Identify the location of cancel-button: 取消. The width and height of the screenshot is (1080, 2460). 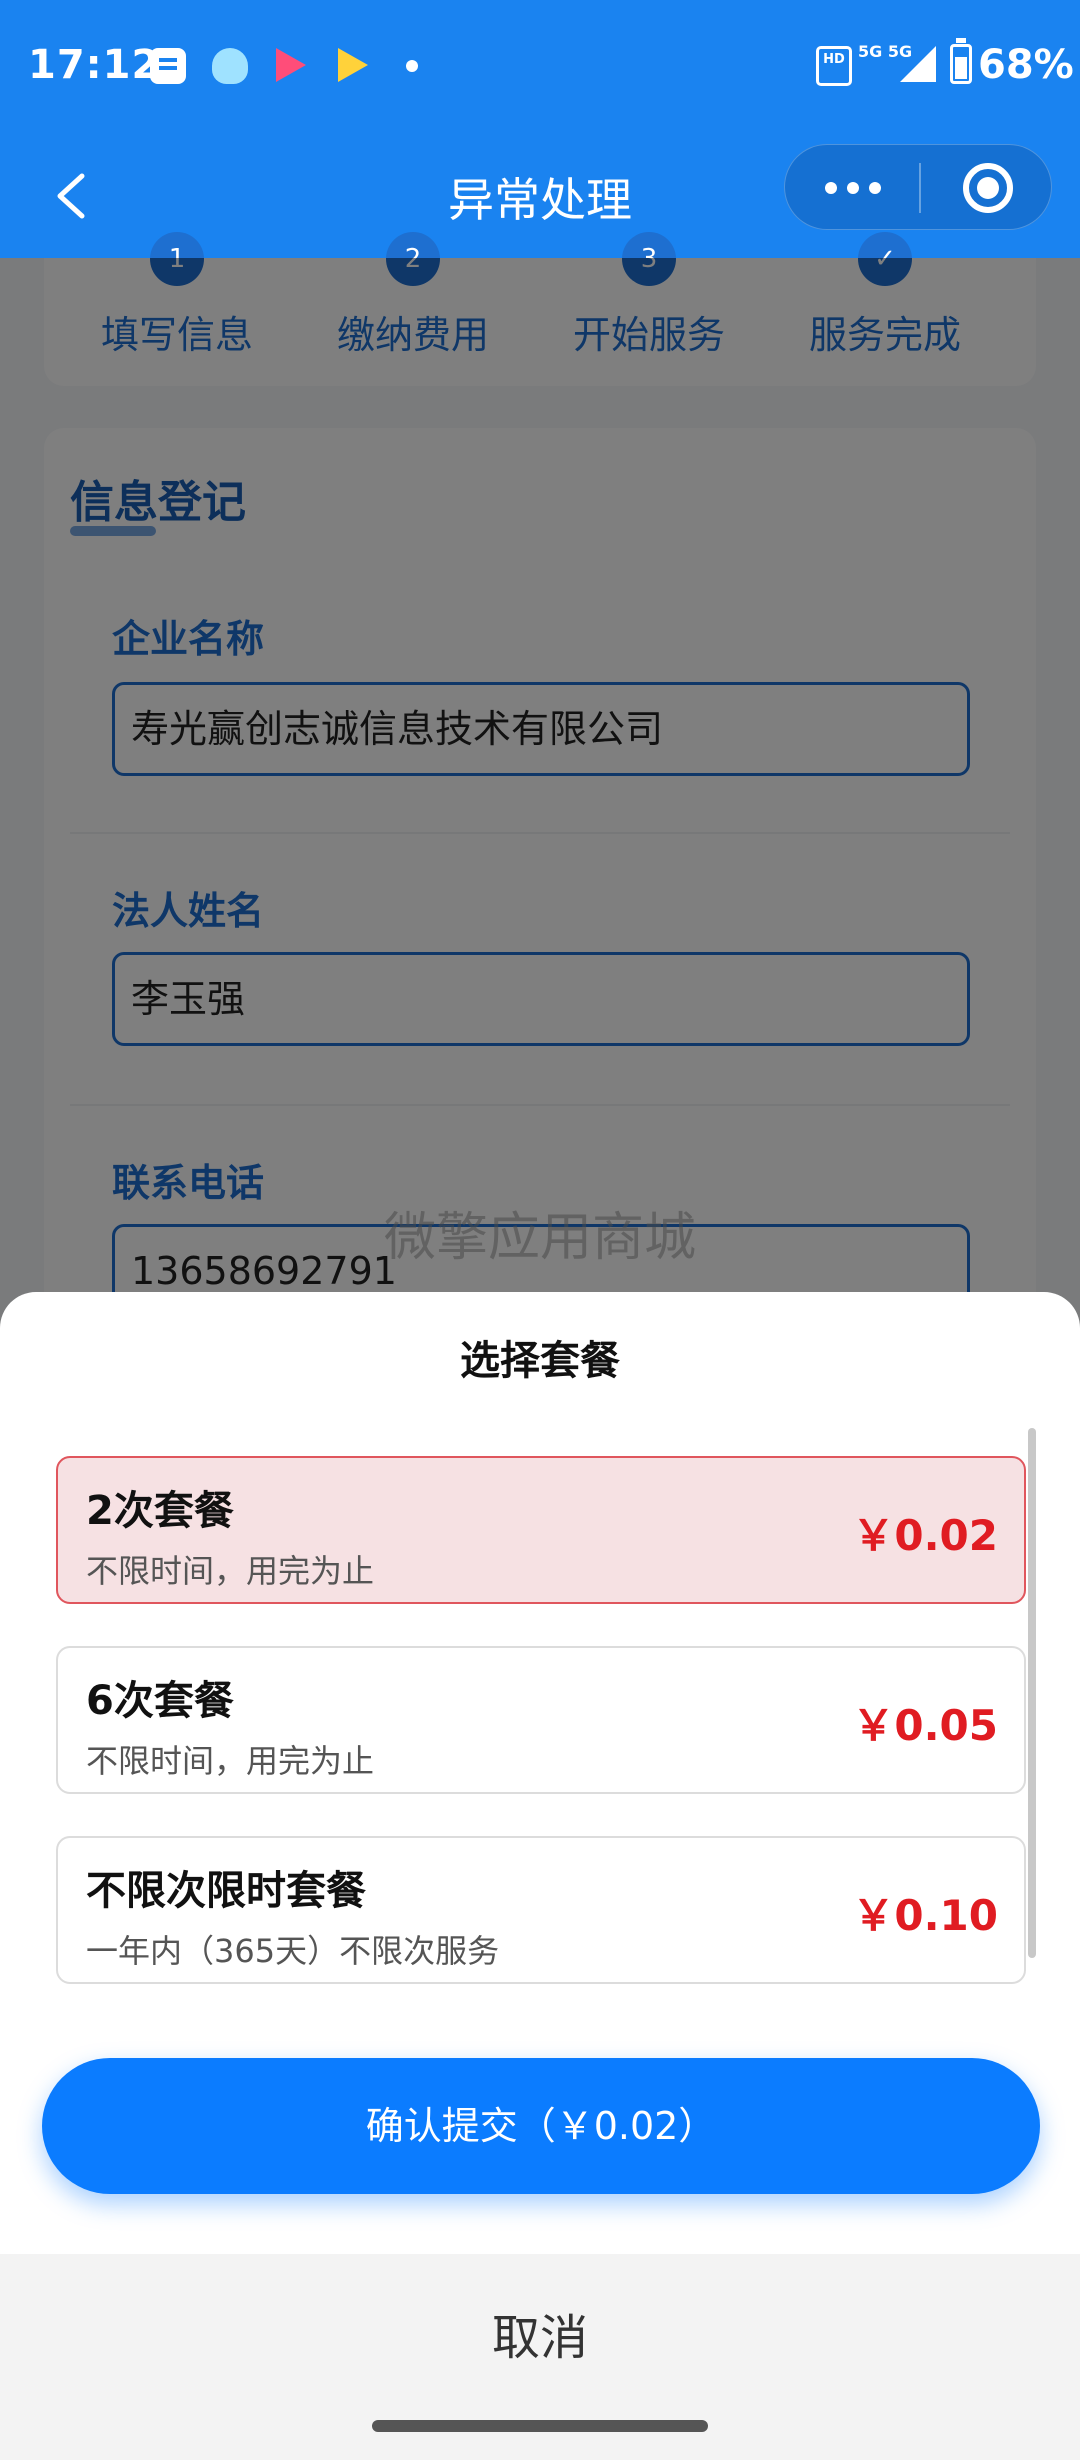
(540, 2333).